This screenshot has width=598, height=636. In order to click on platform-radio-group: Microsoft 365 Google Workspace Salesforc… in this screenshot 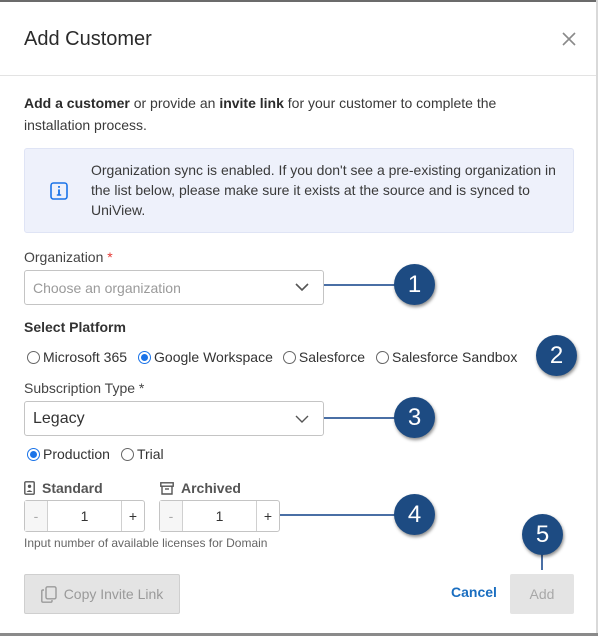, I will do `click(272, 357)`.